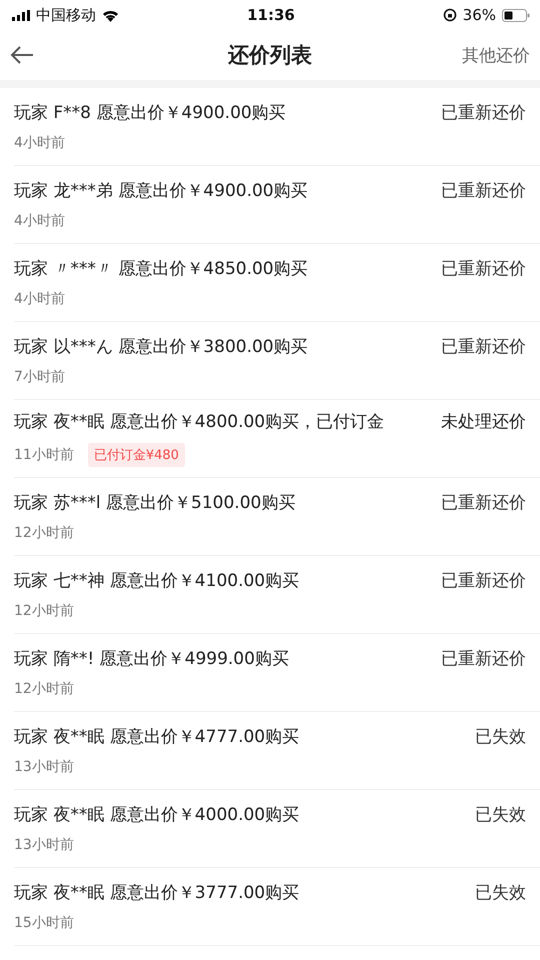 This screenshot has height=960, width=540. Describe the element at coordinates (157, 737) in the screenshot. I see `offer-text: 玩家 夜**眠 愿意出价￥4777.00购买` at that location.